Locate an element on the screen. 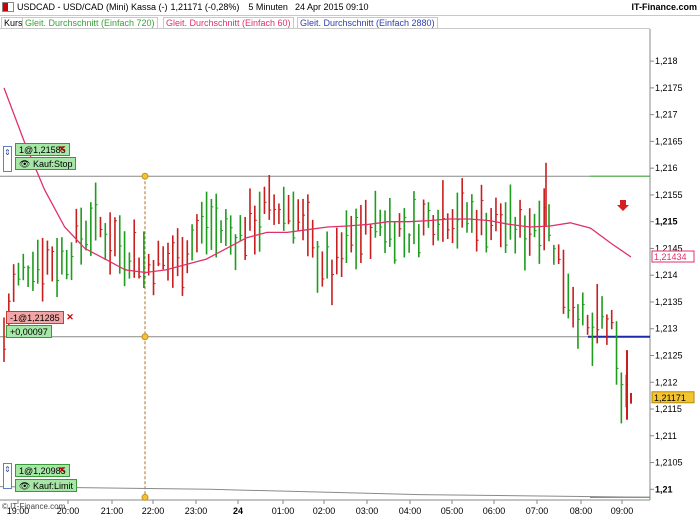 The width and height of the screenshot is (700, 525). time-tick-label: 06:00 is located at coordinates (494, 511).